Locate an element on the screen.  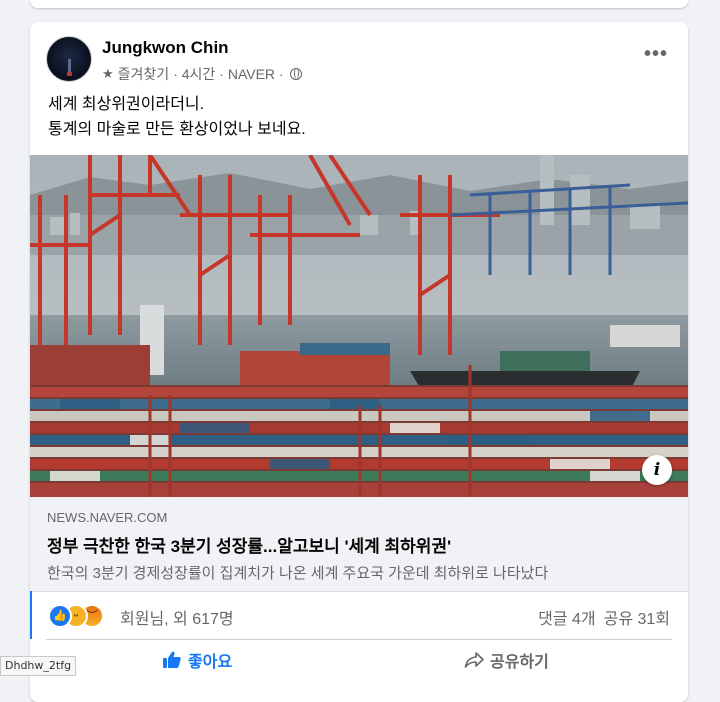
favorites-label: 즐겨찾기 is located at coordinates (143, 74).